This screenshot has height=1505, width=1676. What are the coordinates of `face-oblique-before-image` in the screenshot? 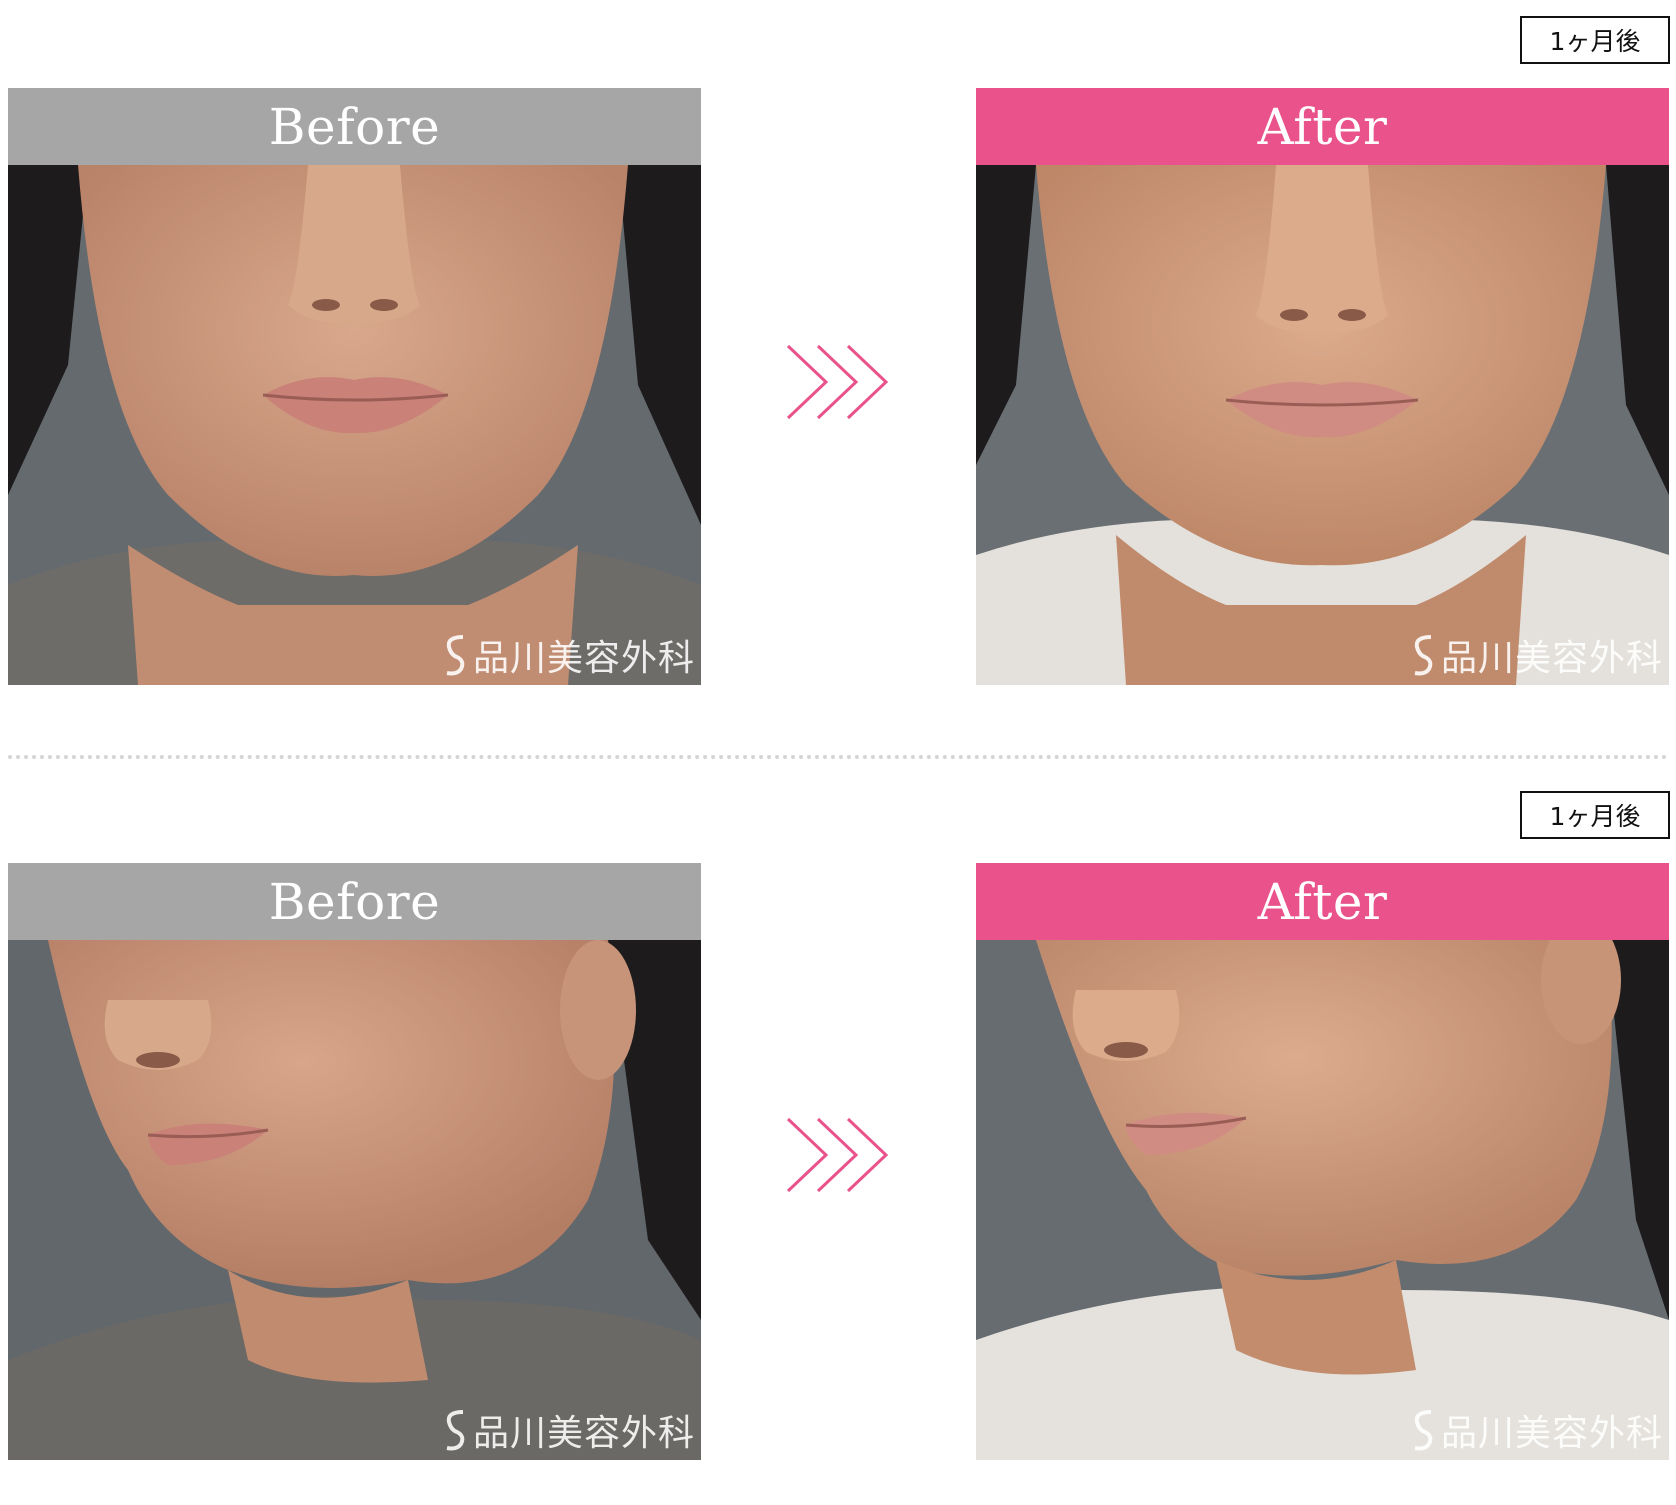 It's located at (354, 1200).